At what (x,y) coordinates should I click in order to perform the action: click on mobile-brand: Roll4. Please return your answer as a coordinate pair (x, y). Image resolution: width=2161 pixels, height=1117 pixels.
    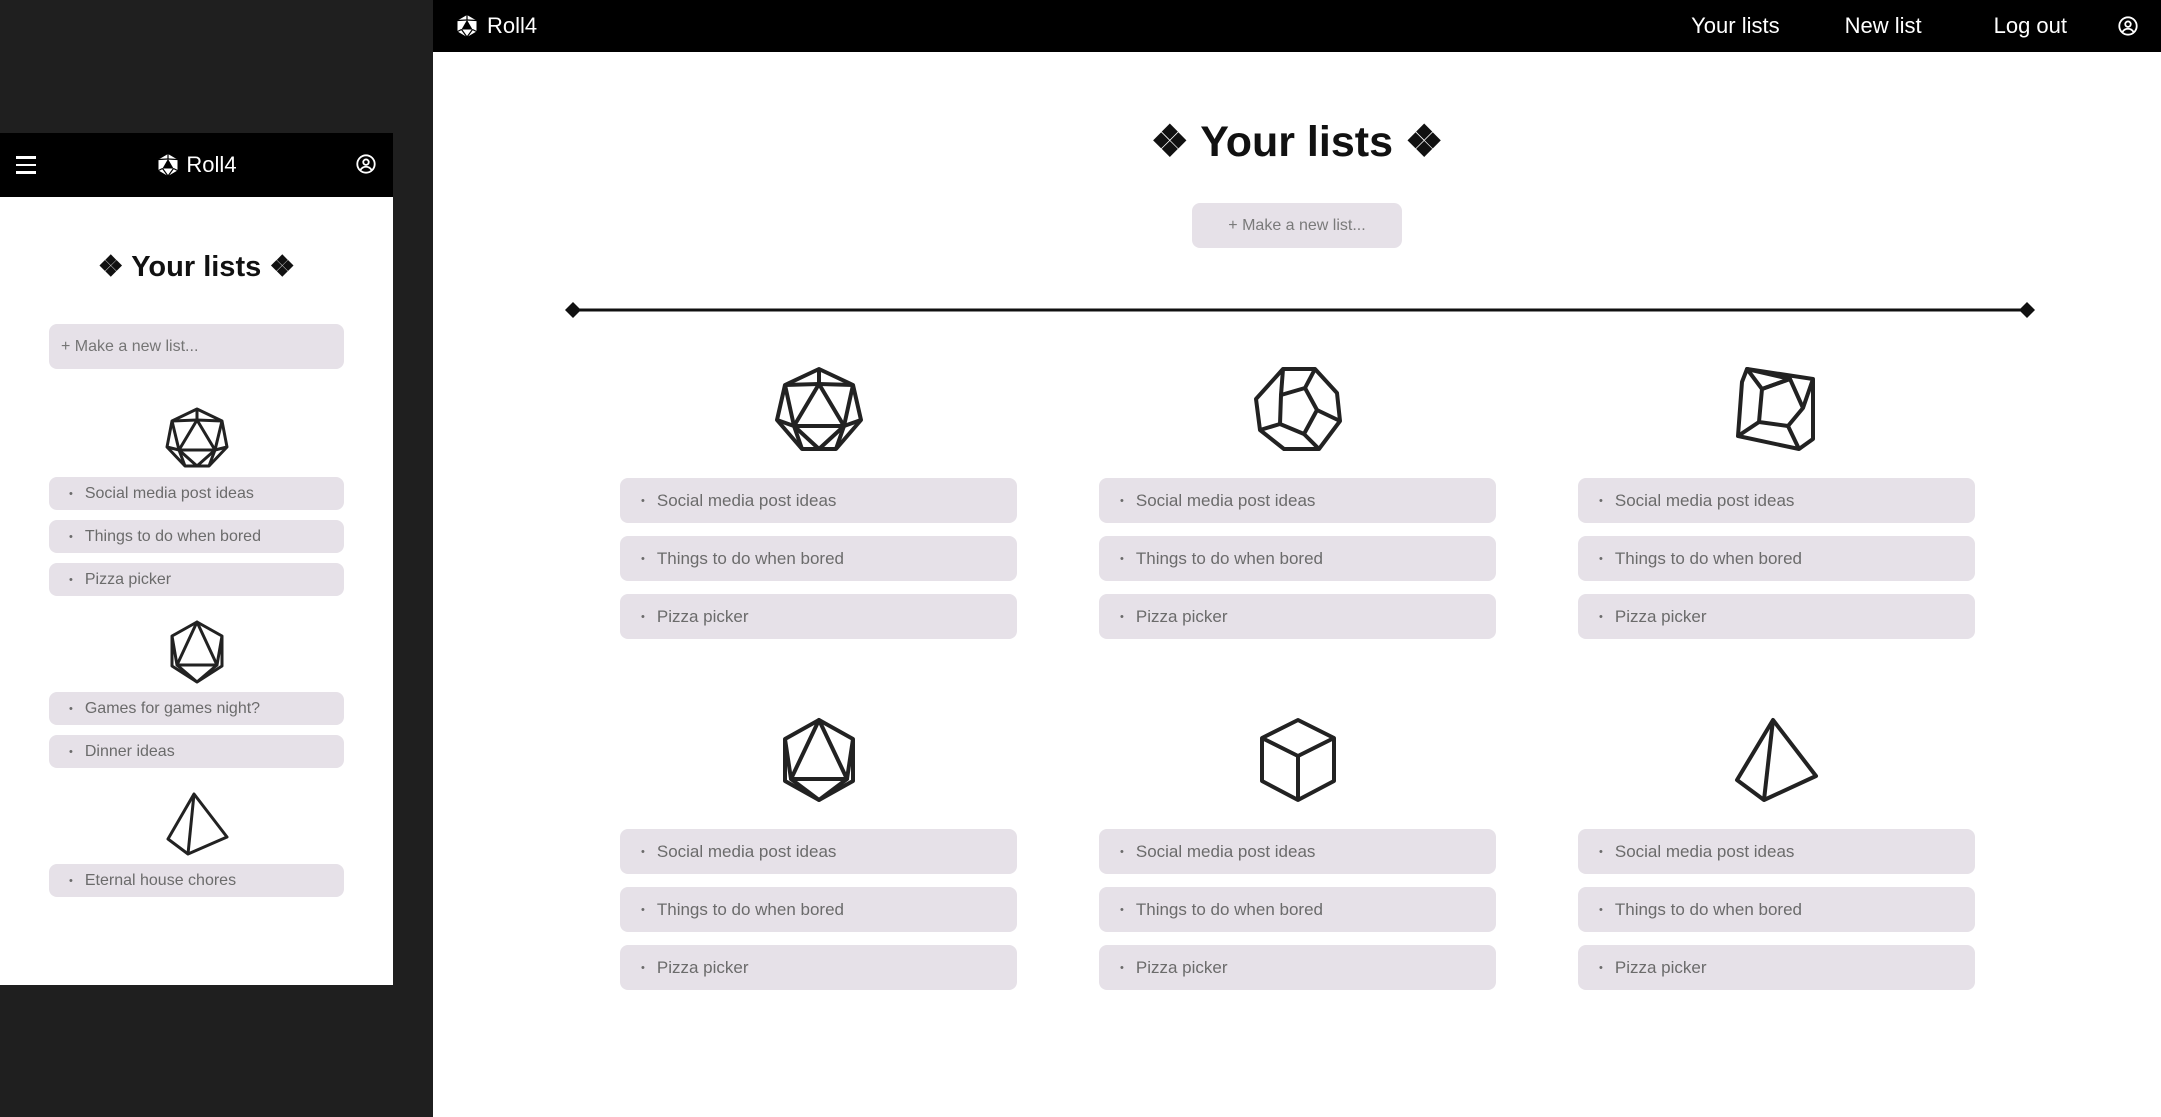
    Looking at the image, I should click on (196, 165).